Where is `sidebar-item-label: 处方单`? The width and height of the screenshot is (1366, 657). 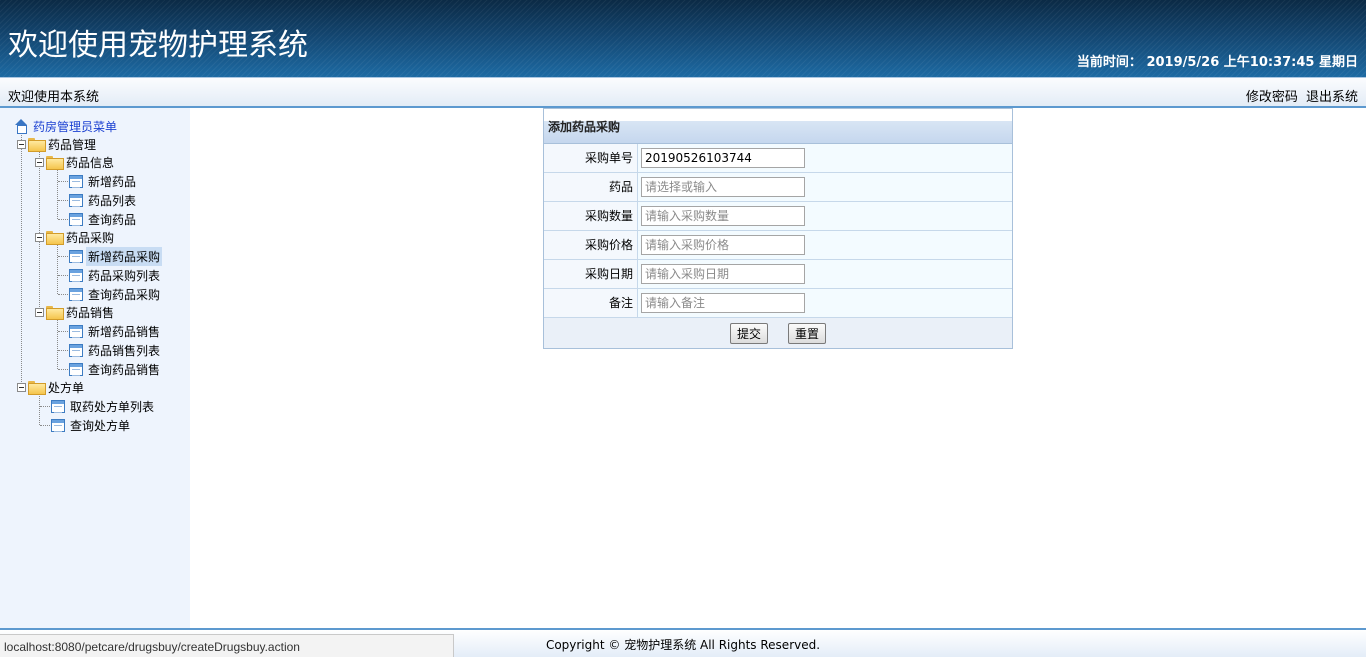 sidebar-item-label: 处方单 is located at coordinates (66, 387).